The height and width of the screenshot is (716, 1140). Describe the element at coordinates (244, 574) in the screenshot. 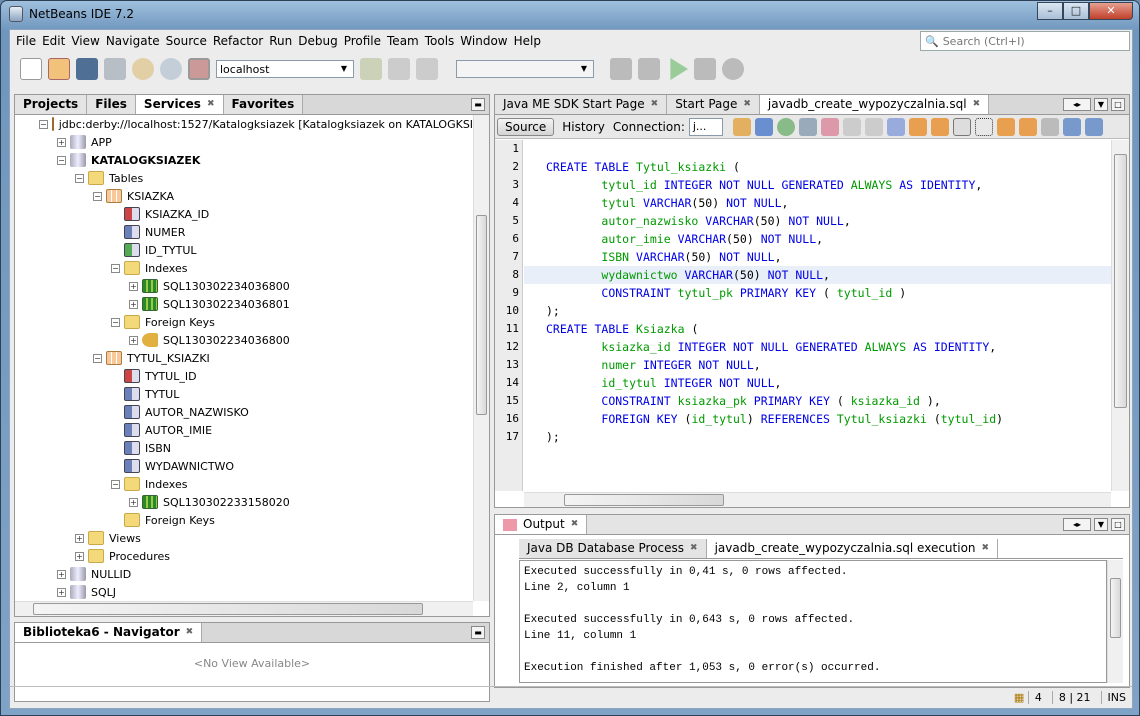

I see `tree-node: + NULLID` at that location.